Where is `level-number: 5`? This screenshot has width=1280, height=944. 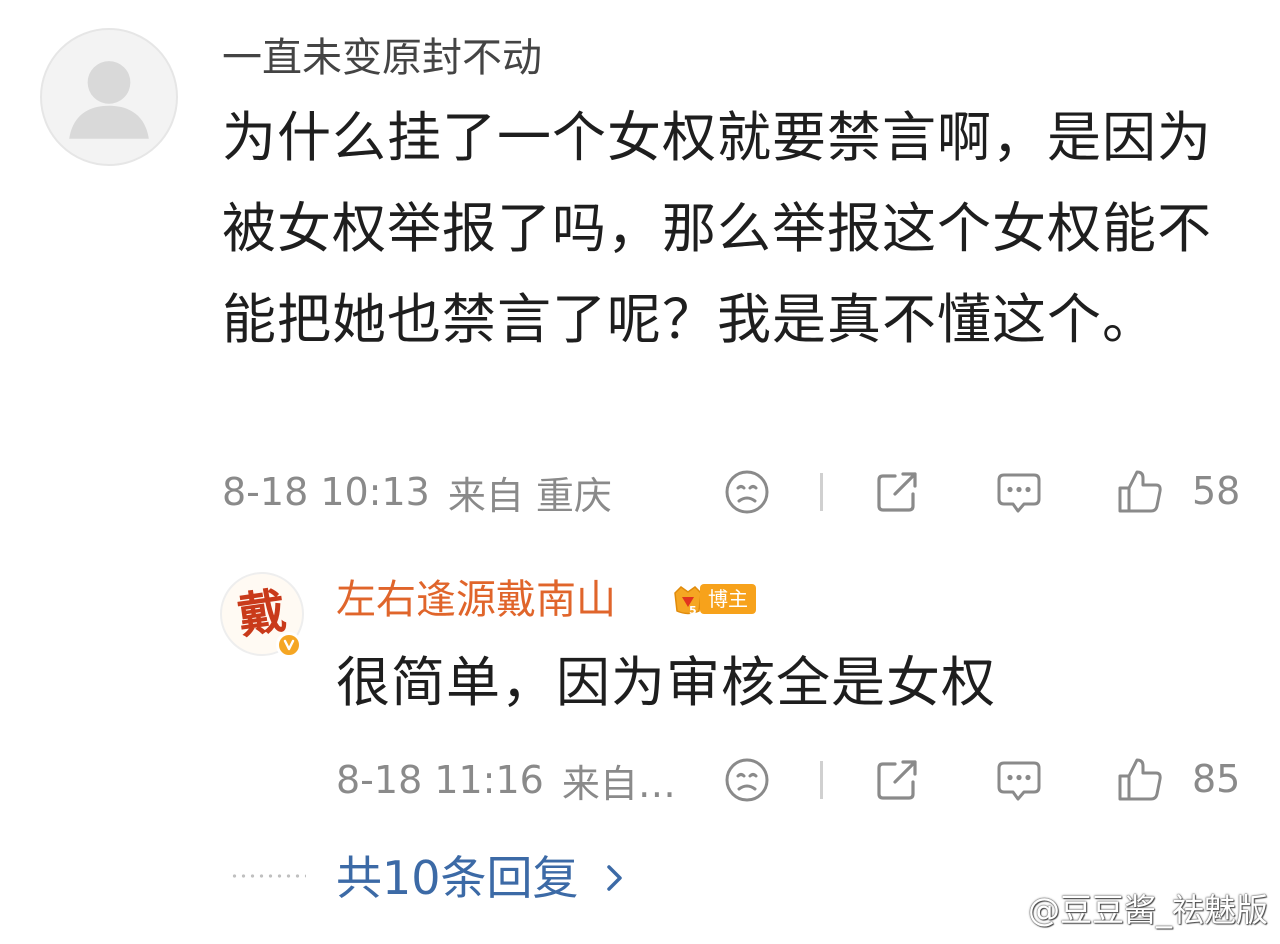 level-number: 5 is located at coordinates (693, 610).